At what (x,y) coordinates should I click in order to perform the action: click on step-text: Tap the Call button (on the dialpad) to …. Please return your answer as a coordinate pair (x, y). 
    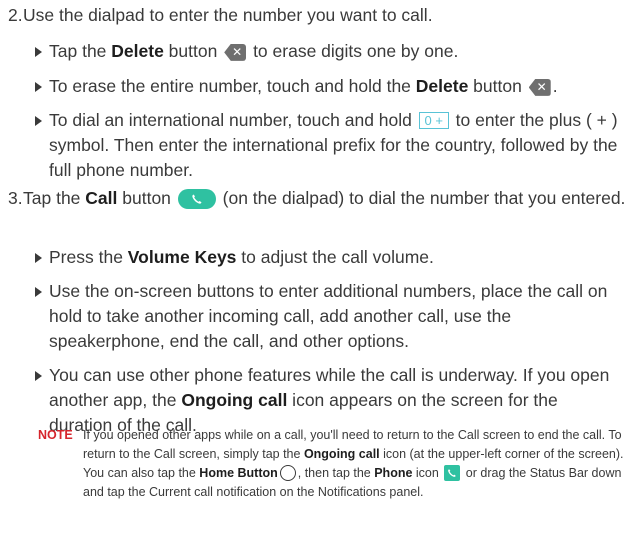
    Looking at the image, I should click on (324, 199).